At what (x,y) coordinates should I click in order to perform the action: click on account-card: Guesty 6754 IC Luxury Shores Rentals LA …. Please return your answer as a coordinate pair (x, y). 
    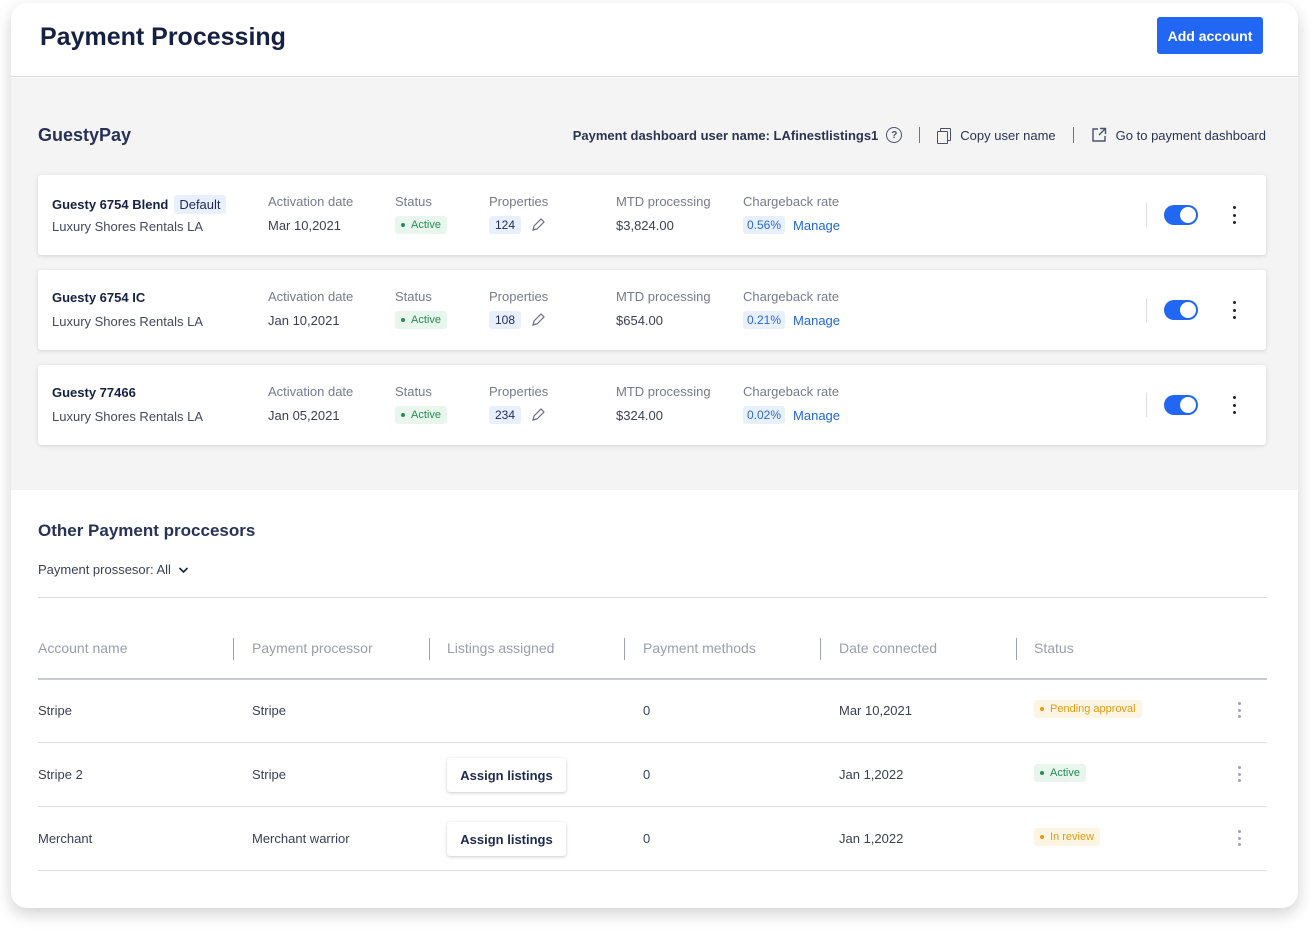
    Looking at the image, I should click on (652, 310).